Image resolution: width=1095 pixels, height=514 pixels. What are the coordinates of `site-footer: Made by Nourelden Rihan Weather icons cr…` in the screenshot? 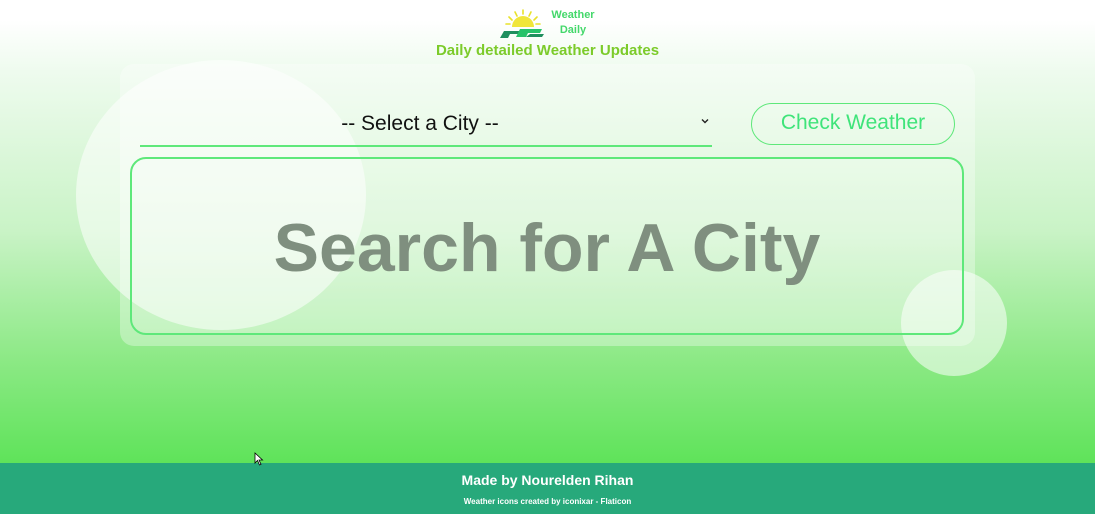 It's located at (547, 488).